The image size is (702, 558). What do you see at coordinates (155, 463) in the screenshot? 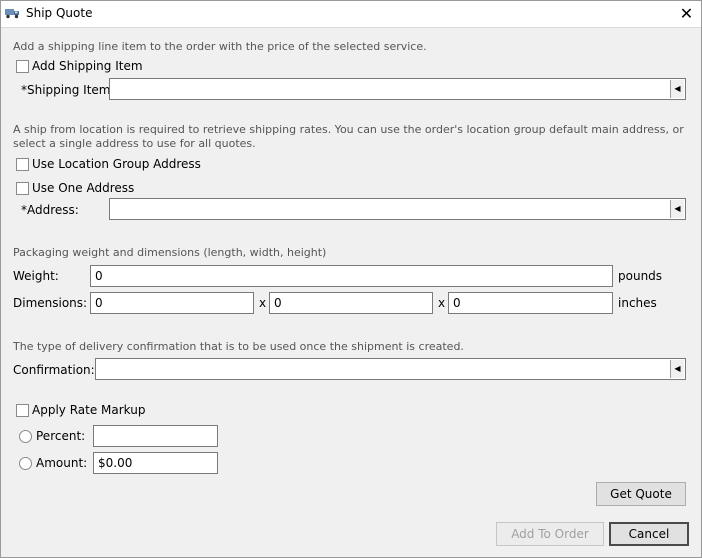
I see `amount-input` at bounding box center [155, 463].